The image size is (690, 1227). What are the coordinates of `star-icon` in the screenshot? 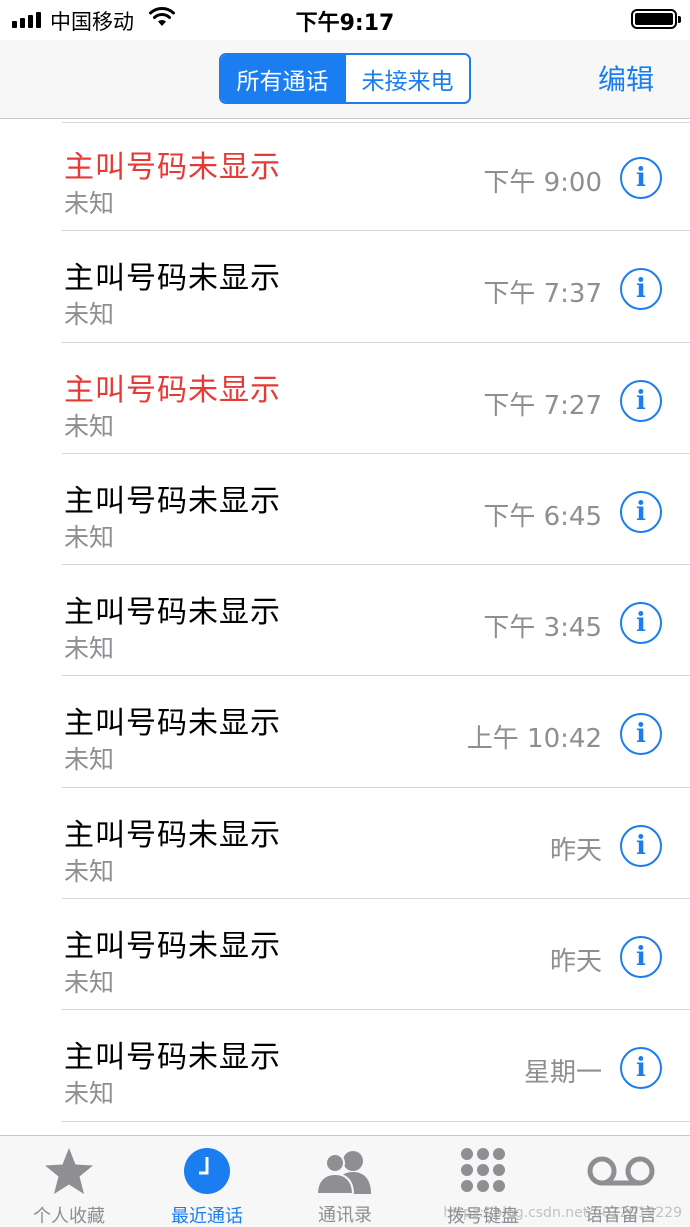 It's located at (69, 1171).